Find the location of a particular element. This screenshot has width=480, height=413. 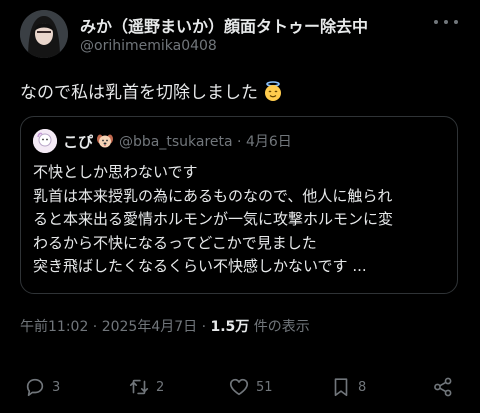

share-button is located at coordinates (443, 387).